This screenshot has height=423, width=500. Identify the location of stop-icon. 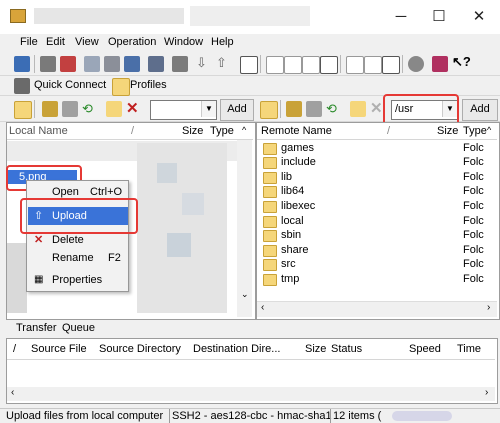
(416, 64).